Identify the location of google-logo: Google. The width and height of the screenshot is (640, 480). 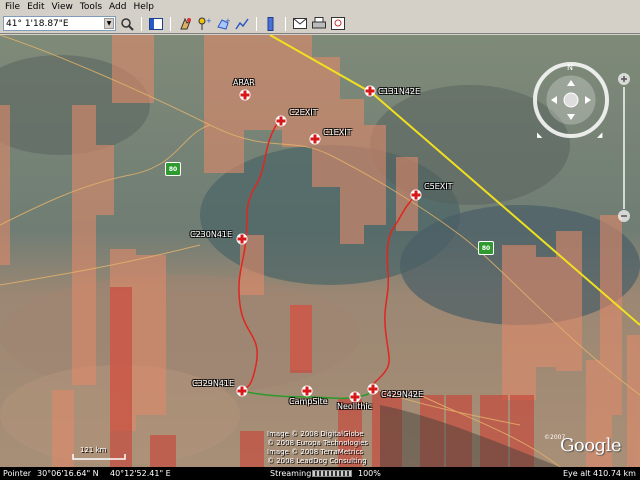
(590, 445).